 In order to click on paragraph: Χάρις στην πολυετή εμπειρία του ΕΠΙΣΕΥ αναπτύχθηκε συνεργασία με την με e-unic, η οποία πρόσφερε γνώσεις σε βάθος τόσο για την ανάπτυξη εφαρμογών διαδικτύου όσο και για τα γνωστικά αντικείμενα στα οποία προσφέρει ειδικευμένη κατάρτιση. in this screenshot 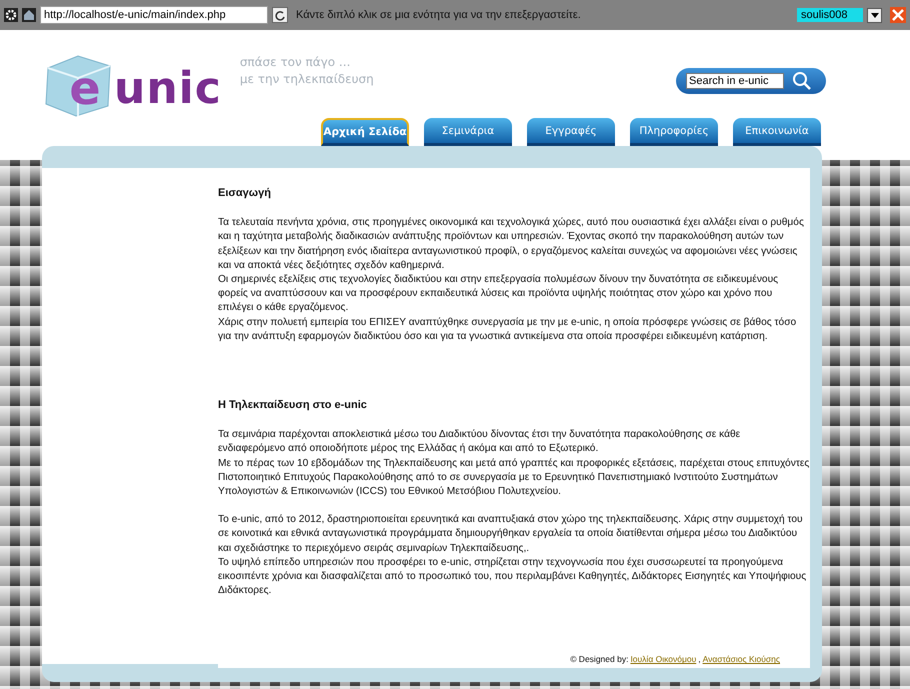, I will do `click(508, 330)`.